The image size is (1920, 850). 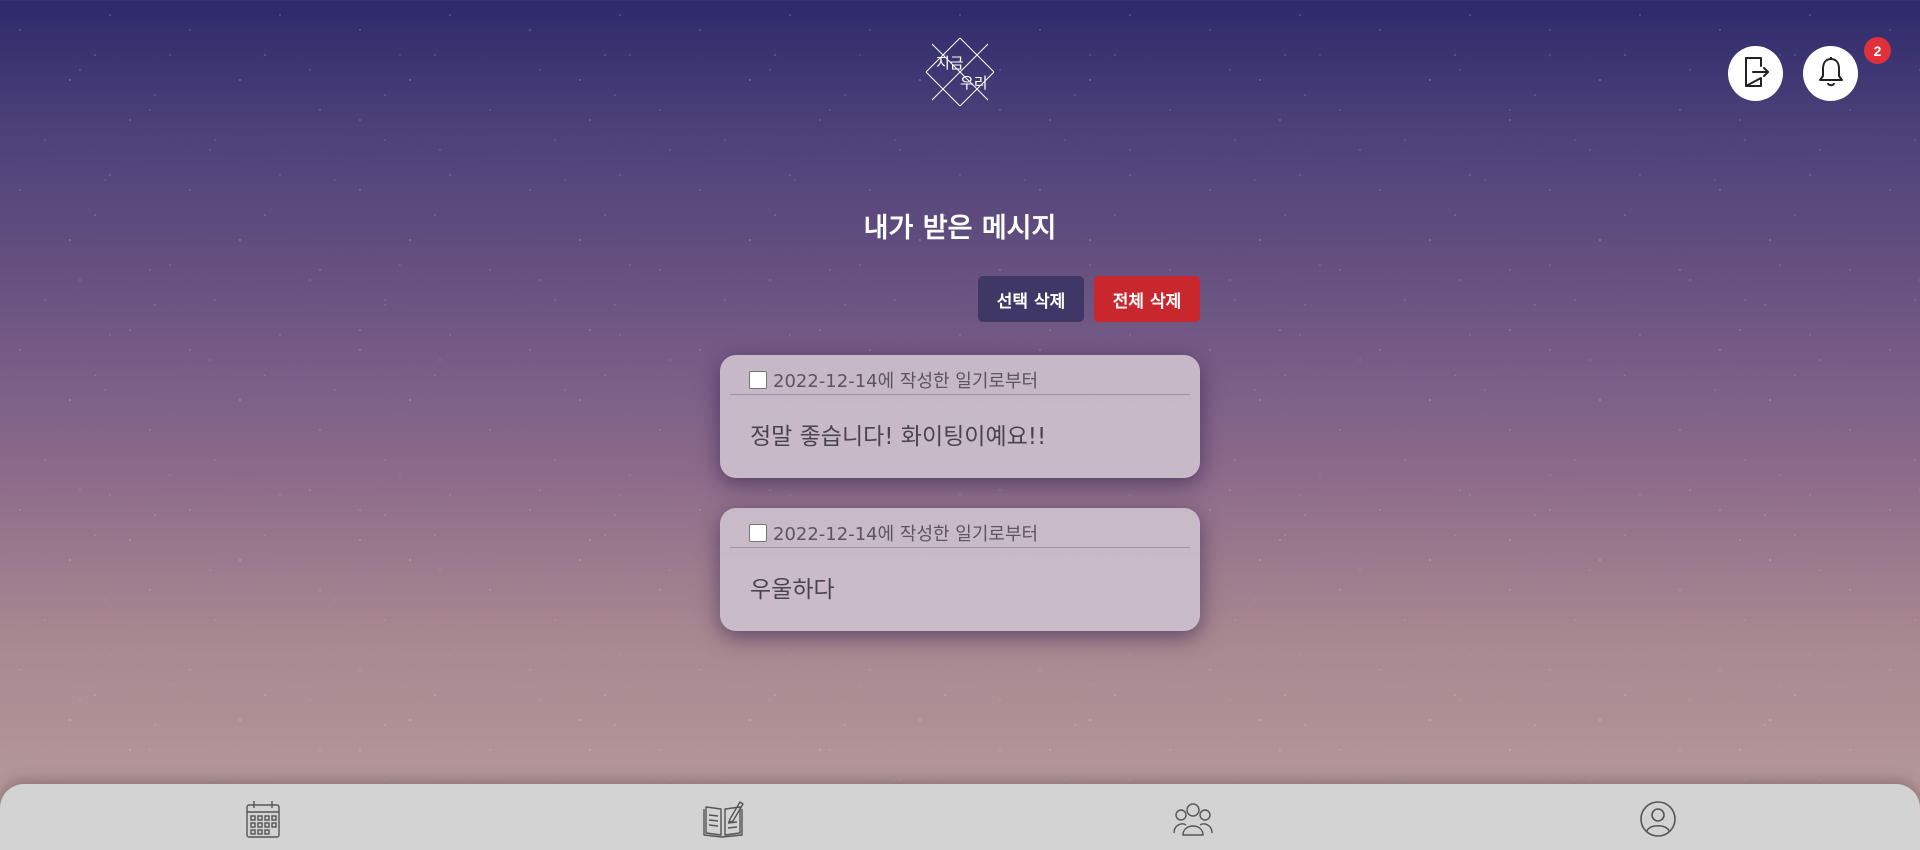 What do you see at coordinates (960, 817) in the screenshot?
I see `bottom-navigation` at bounding box center [960, 817].